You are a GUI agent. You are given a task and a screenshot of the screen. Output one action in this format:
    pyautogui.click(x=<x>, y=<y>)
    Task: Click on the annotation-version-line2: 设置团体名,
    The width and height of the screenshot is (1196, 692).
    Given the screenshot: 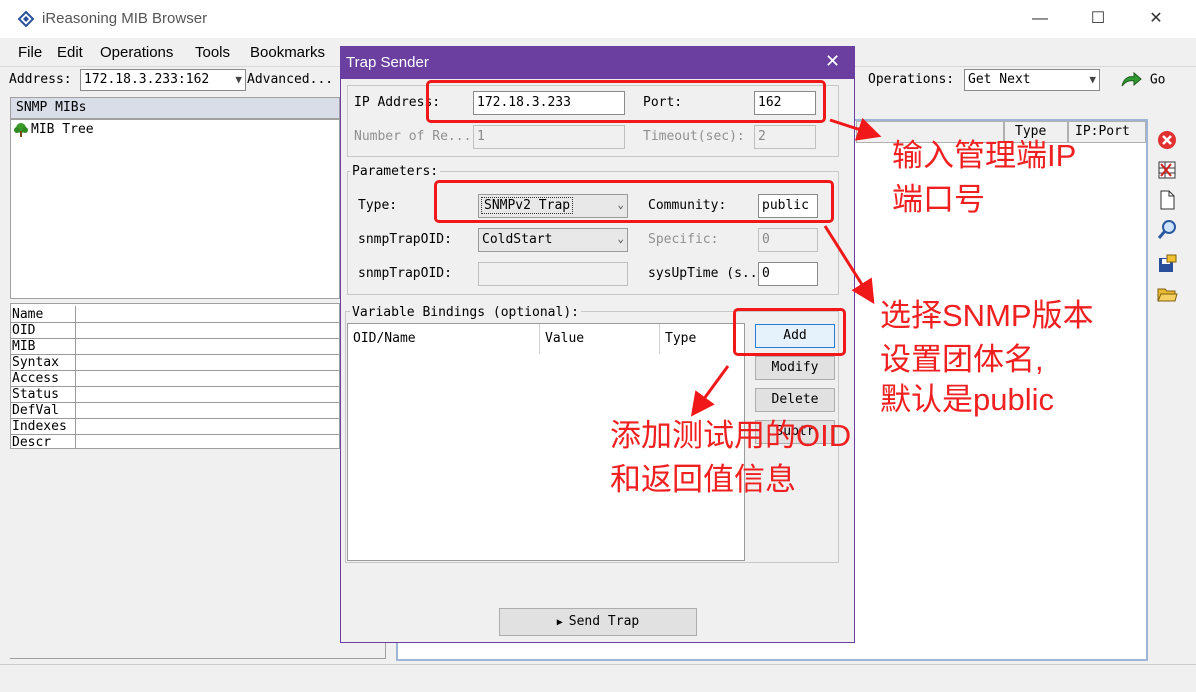 What is the action you would take?
    pyautogui.click(x=962, y=359)
    